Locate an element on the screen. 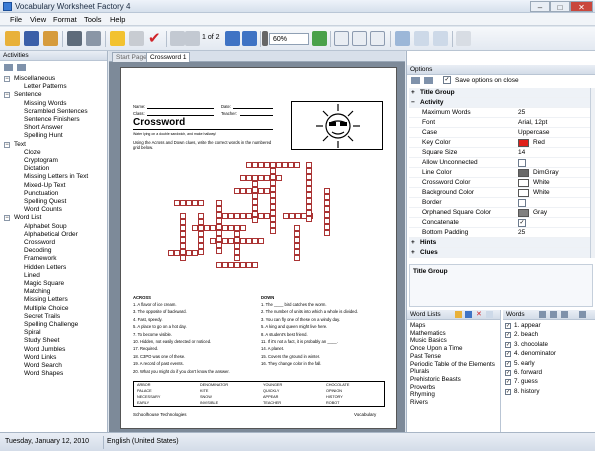  save-options-checkbox: ✓ is located at coordinates (447, 80).